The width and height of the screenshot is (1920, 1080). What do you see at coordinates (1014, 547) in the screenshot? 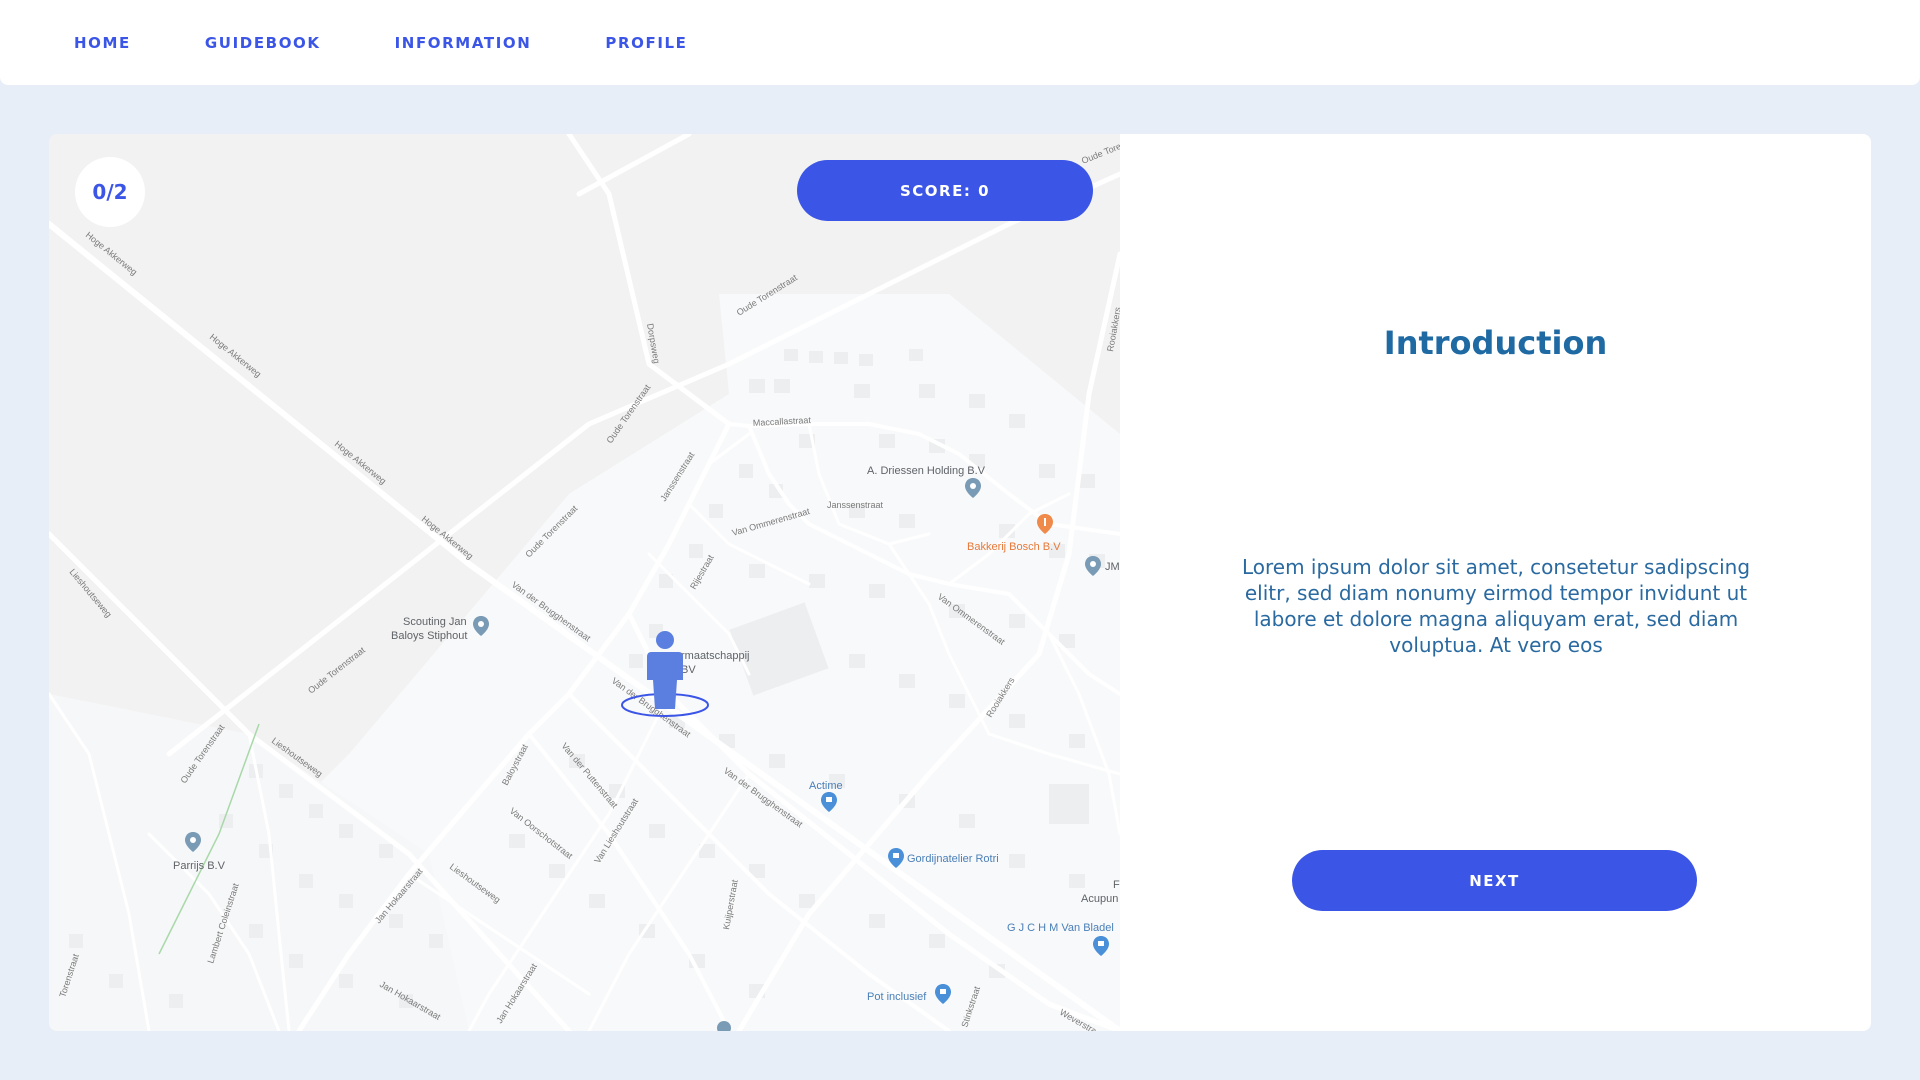
I see `place-label: Bakkerij Bosch B.V` at bounding box center [1014, 547].